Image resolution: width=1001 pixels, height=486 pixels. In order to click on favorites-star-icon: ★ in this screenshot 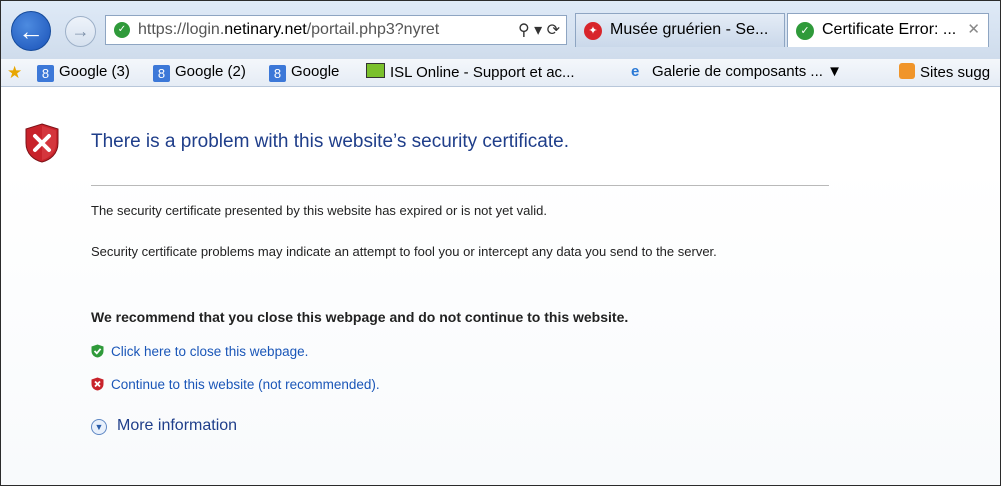, I will do `click(14, 73)`.